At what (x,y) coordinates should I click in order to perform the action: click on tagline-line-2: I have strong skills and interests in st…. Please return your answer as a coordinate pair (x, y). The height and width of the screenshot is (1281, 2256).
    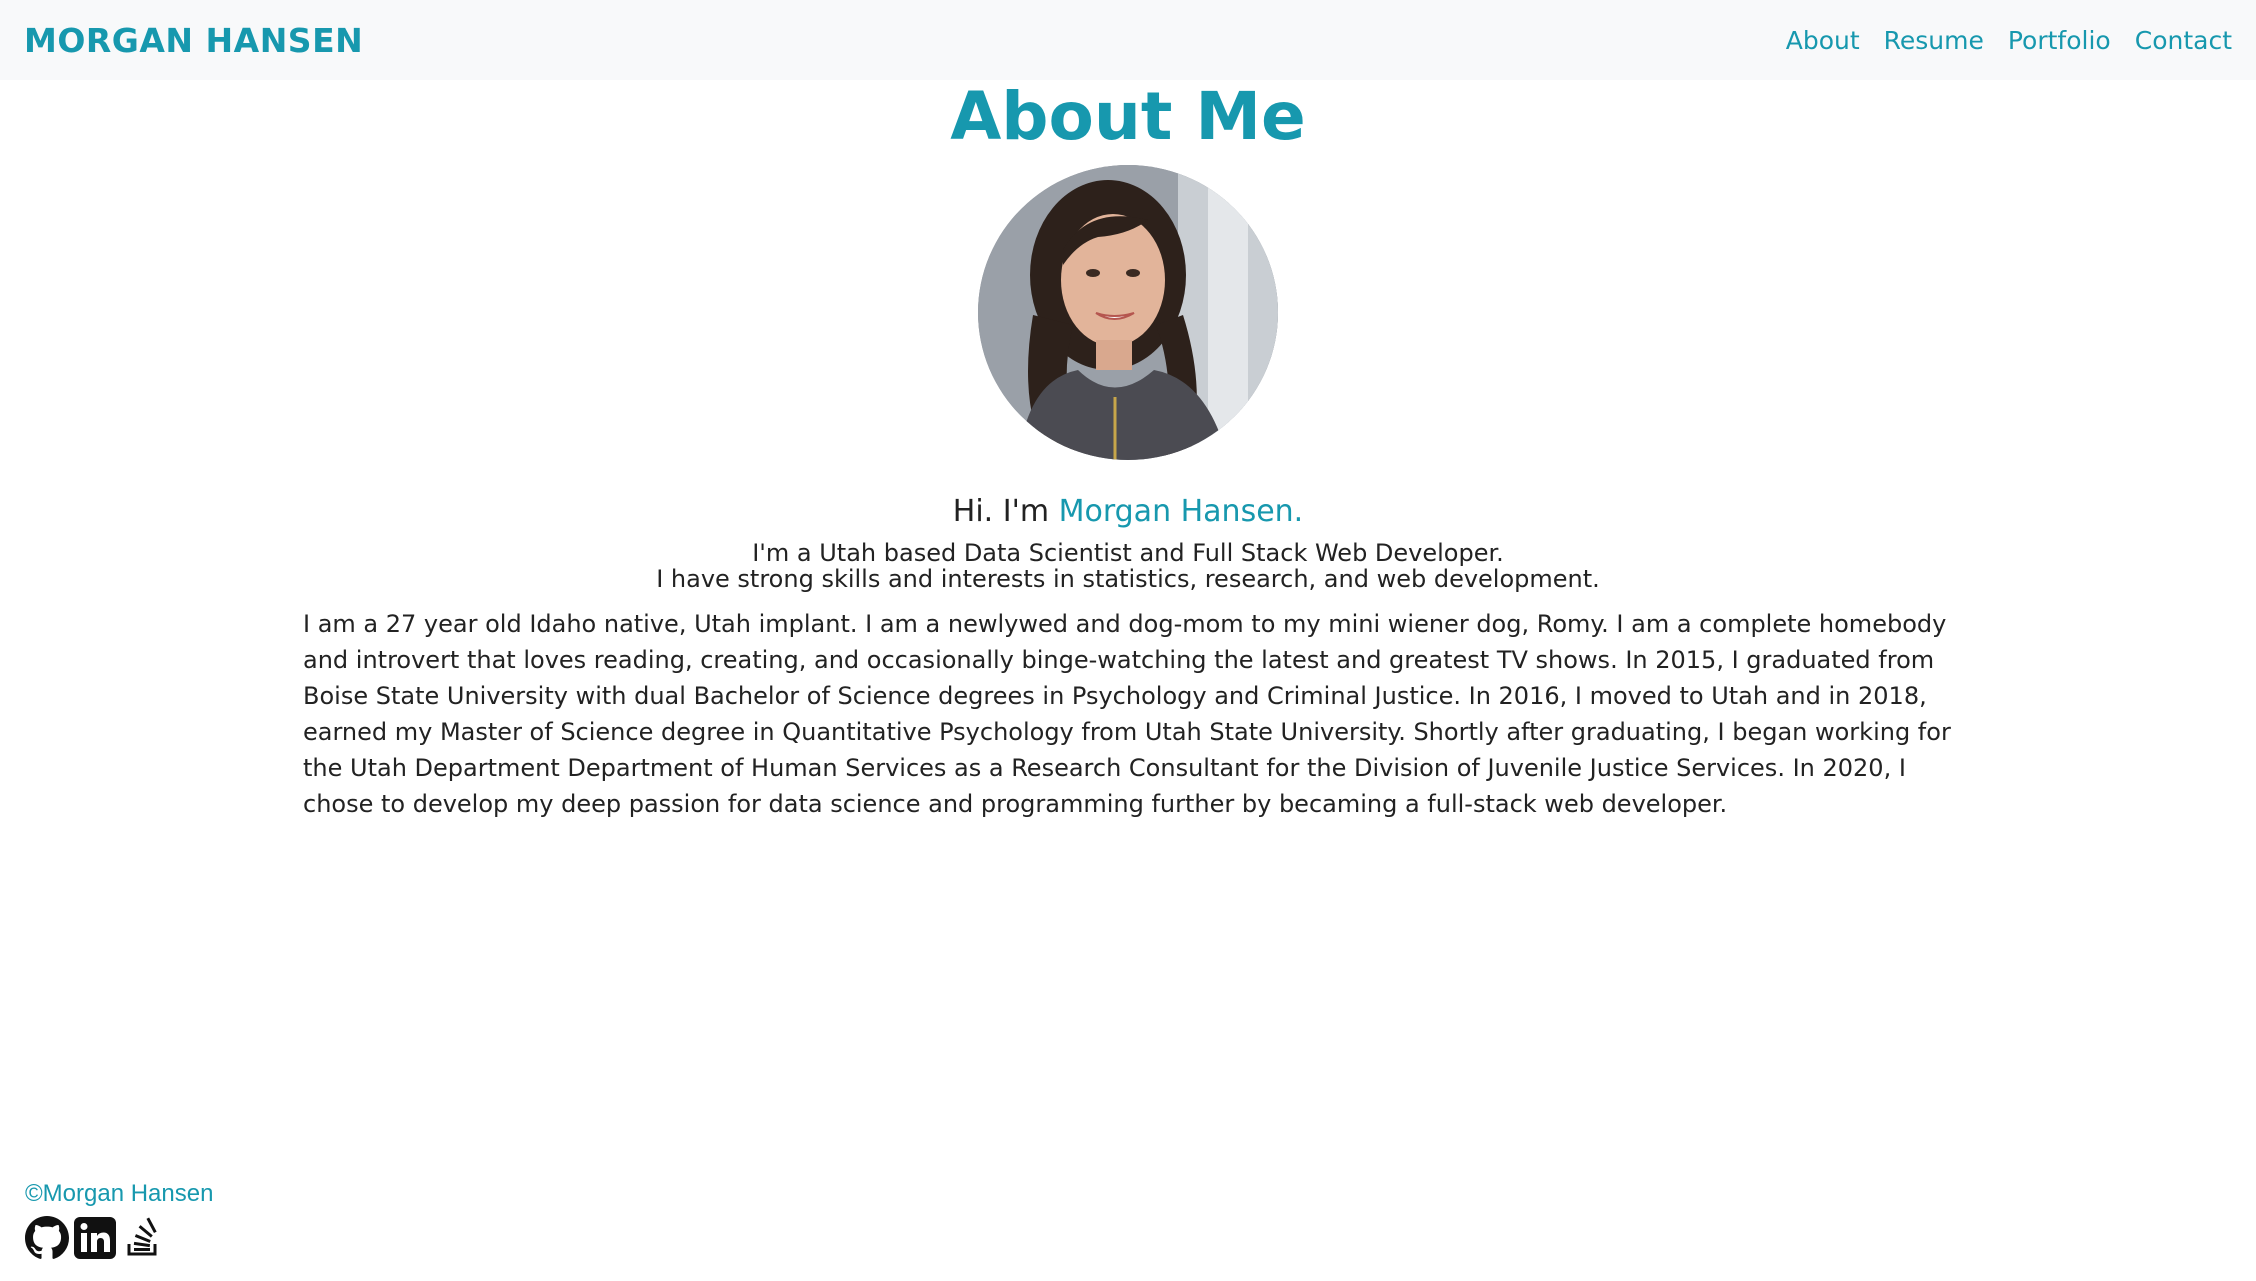
    Looking at the image, I should click on (1128, 579).